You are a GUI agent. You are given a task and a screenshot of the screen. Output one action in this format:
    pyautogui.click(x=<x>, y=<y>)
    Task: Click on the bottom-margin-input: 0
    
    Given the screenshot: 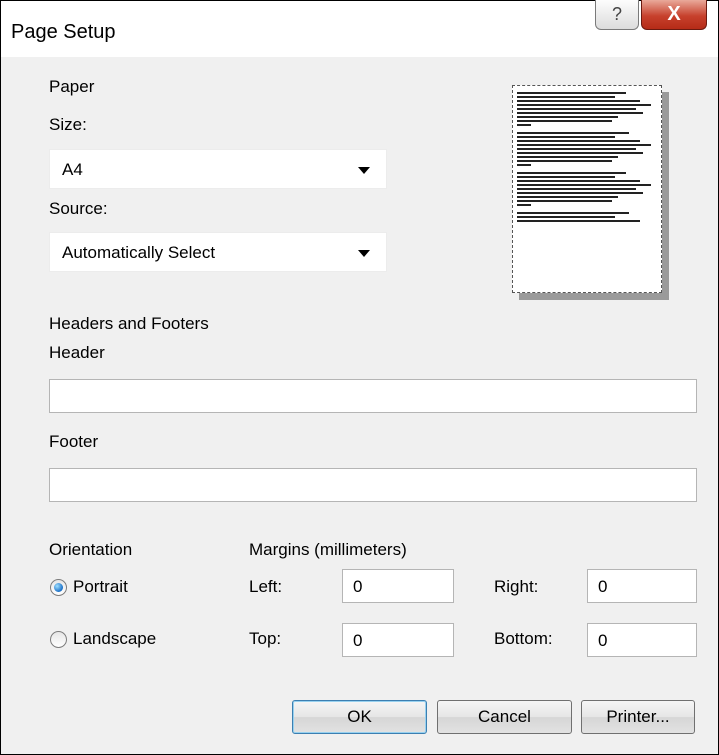 What is the action you would take?
    pyautogui.click(x=642, y=640)
    